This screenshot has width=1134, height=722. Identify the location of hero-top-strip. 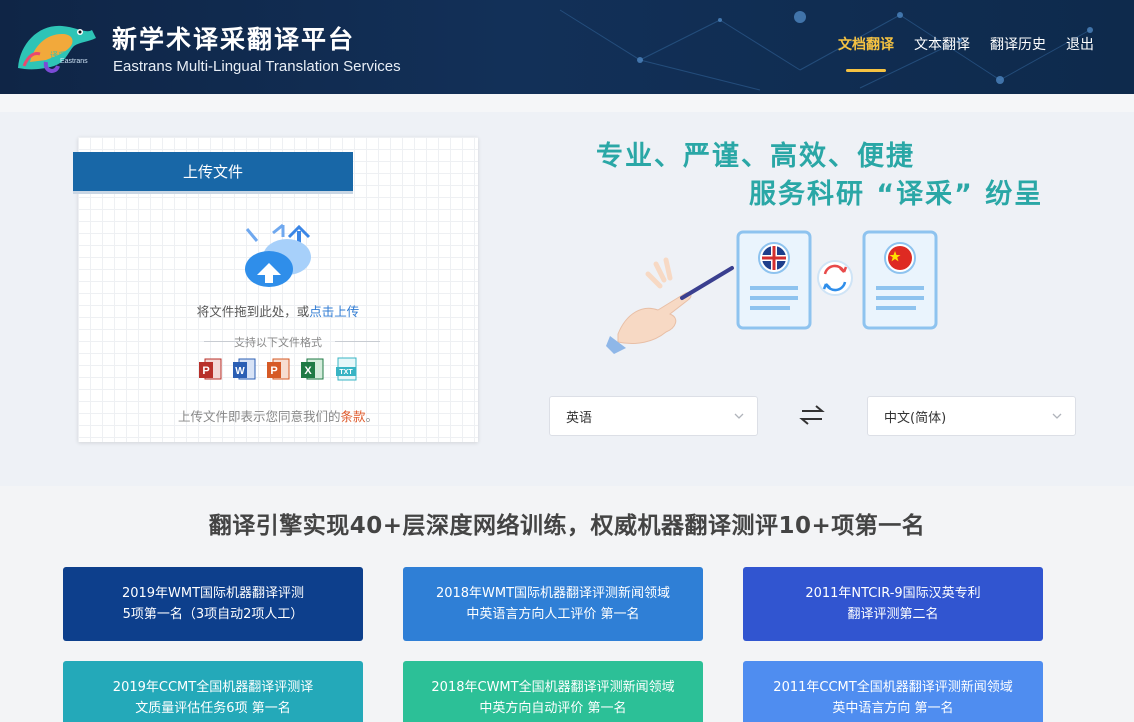
(567, 103).